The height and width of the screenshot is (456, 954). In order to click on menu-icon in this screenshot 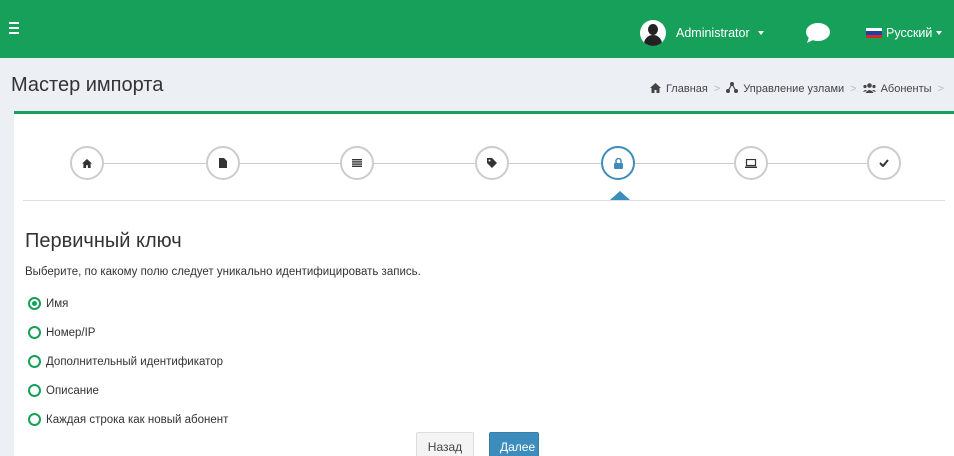, I will do `click(14, 28)`.